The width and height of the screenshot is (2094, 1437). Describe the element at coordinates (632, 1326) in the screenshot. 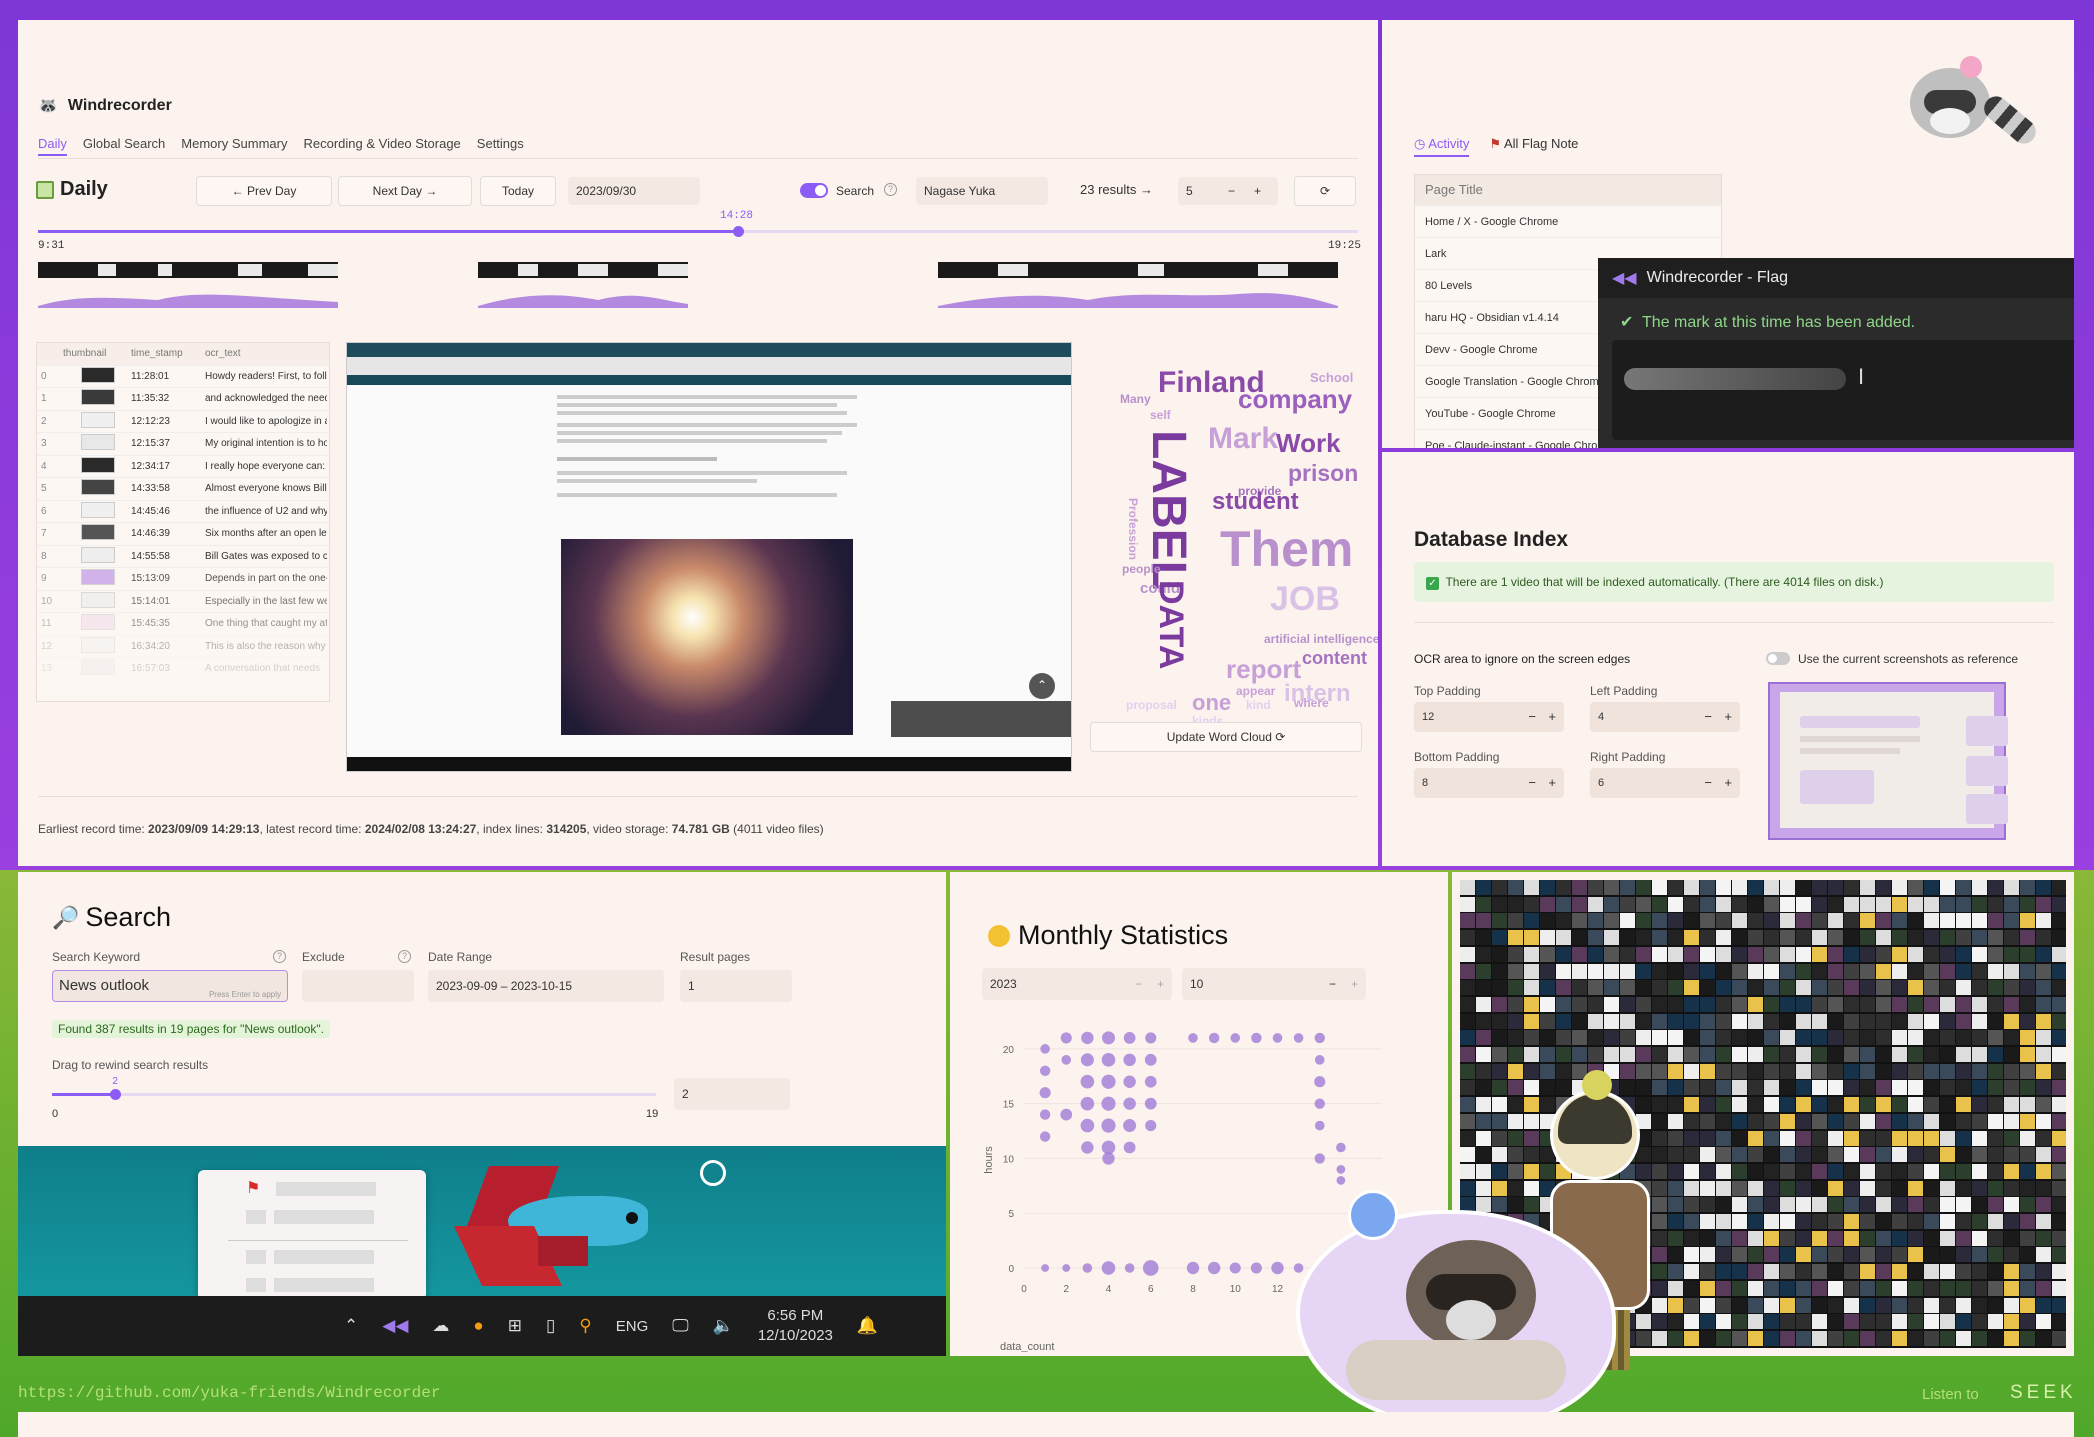

I see `language-indicator: ENG` at that location.